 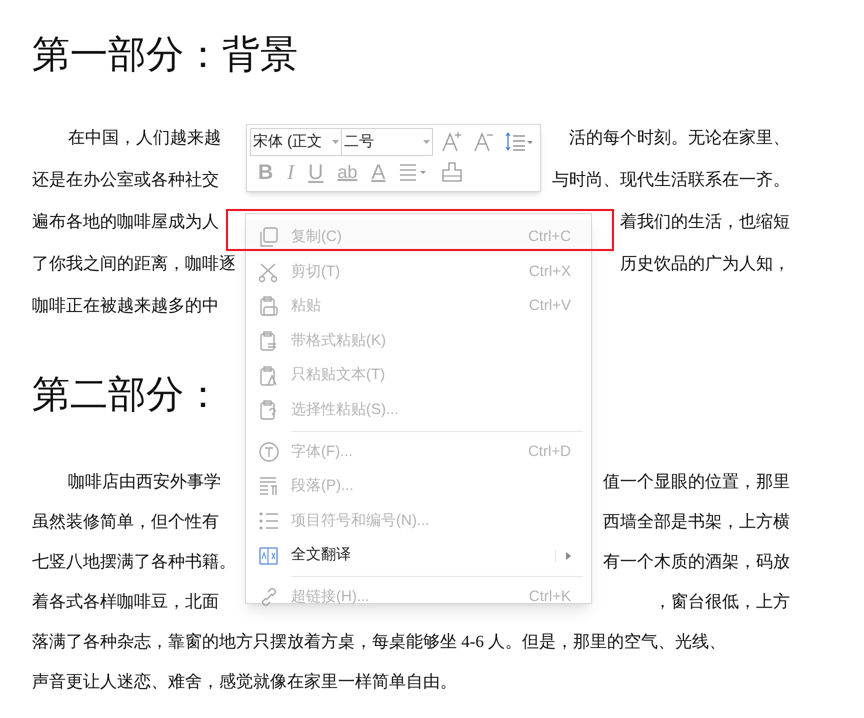 What do you see at coordinates (144, 482) in the screenshot?
I see `text-line: 咖啡店由西安外事学` at bounding box center [144, 482].